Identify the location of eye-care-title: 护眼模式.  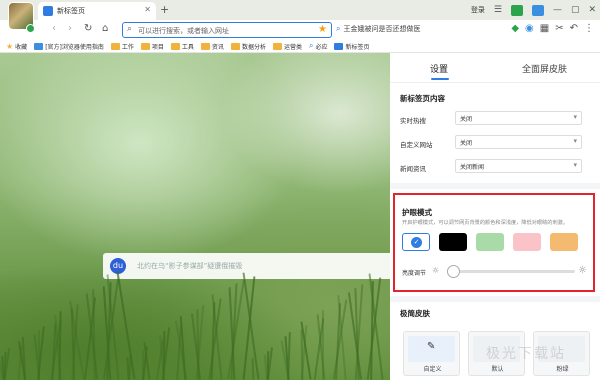
(417, 212).